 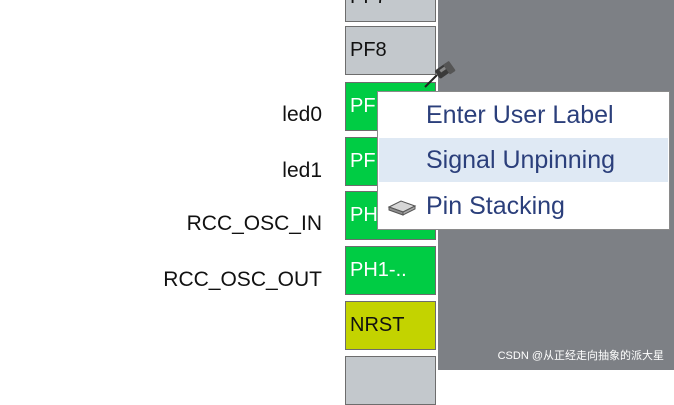 I want to click on menu-item-label: Enter User Label, so click(x=520, y=115).